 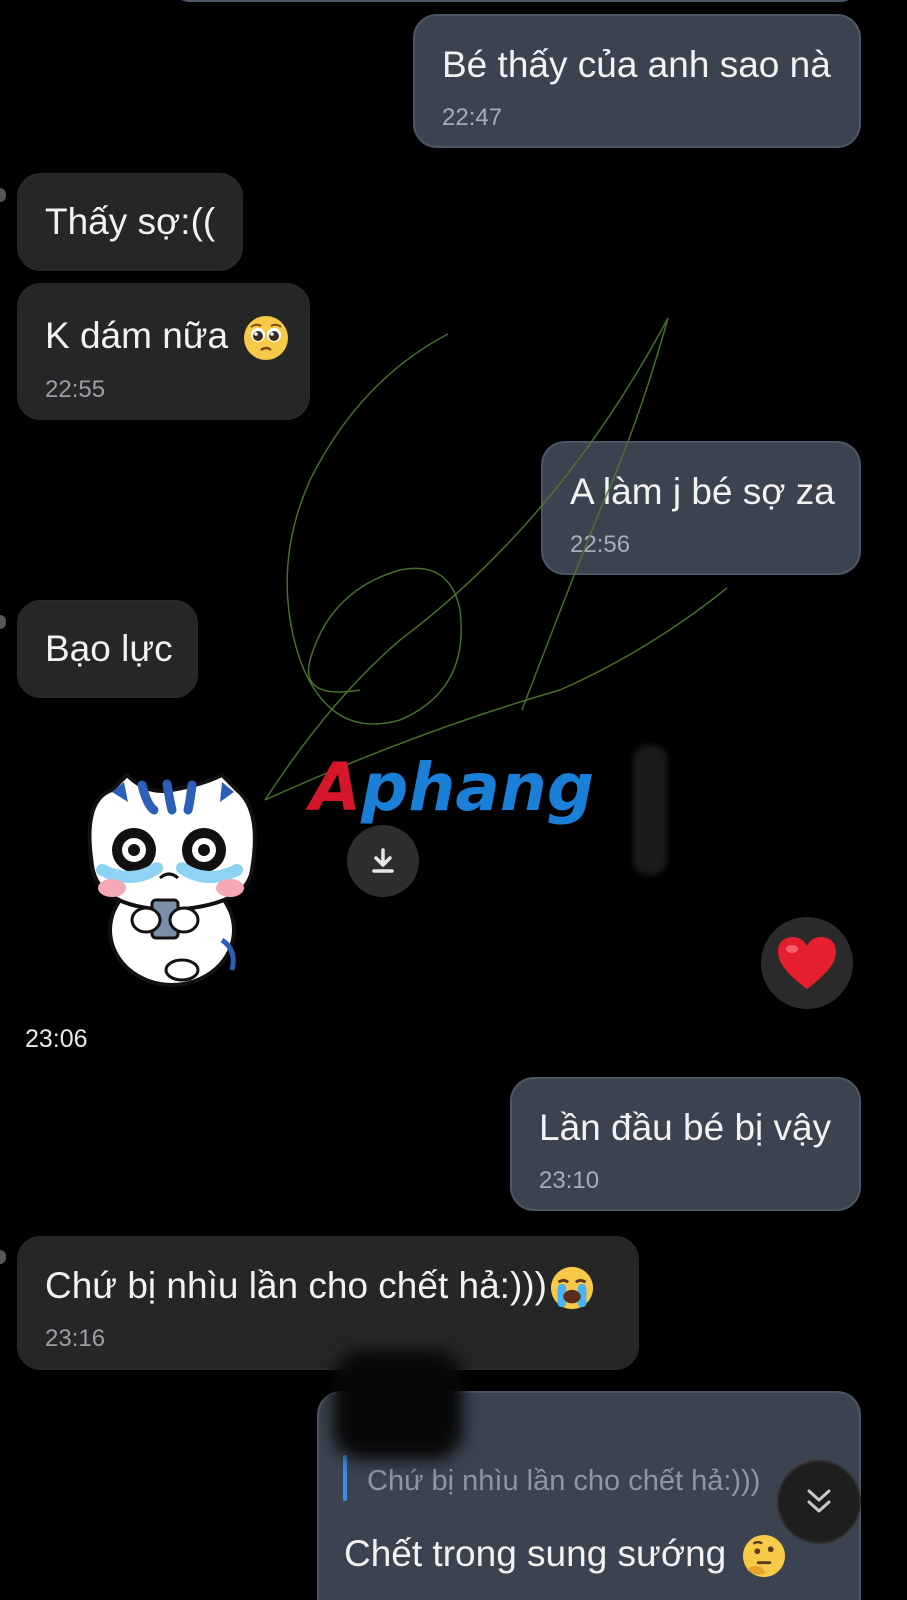 I want to click on message-text: Chứ bị nhìu lần cho chết hả:))), so click(x=320, y=1288).